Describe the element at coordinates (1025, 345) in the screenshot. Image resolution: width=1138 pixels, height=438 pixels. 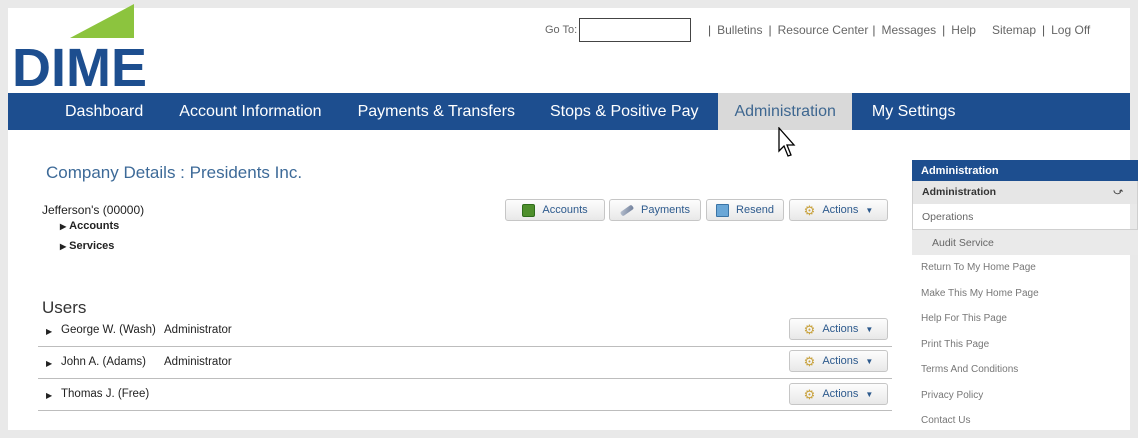
I see `sidebar-link-print: Print This Page` at that location.